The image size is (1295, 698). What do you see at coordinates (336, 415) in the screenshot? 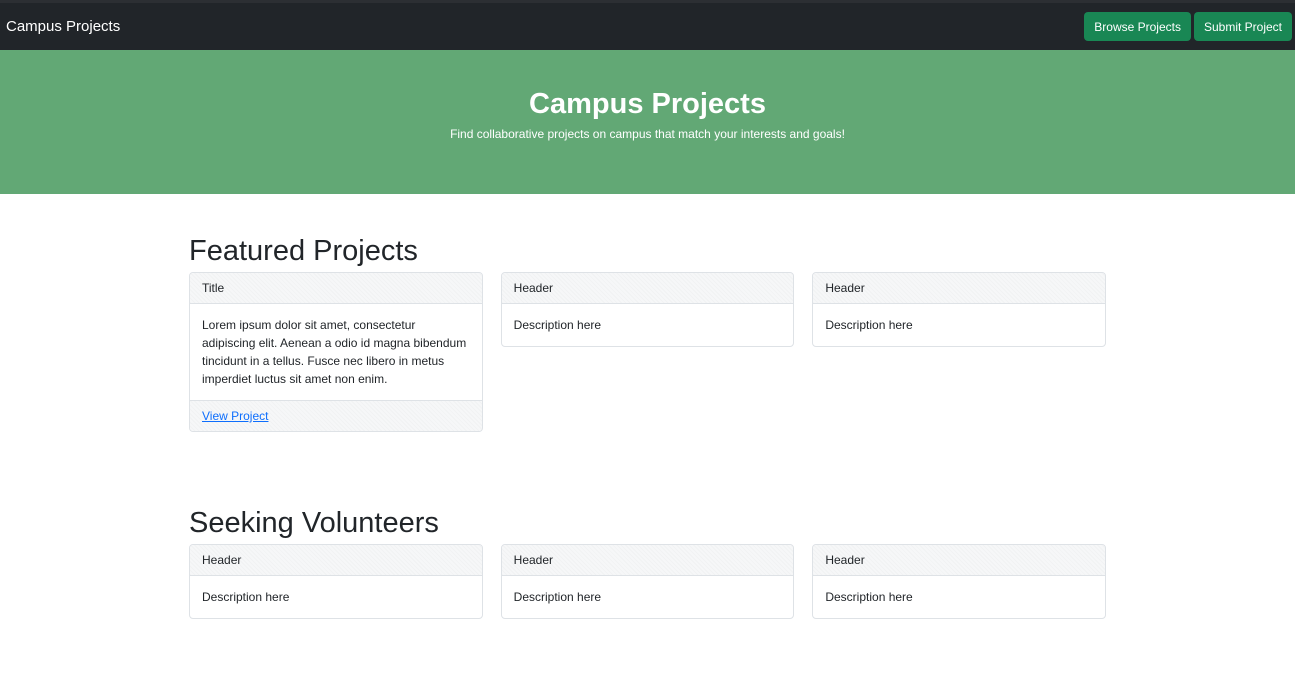
I see `card-footer: View Project` at bounding box center [336, 415].